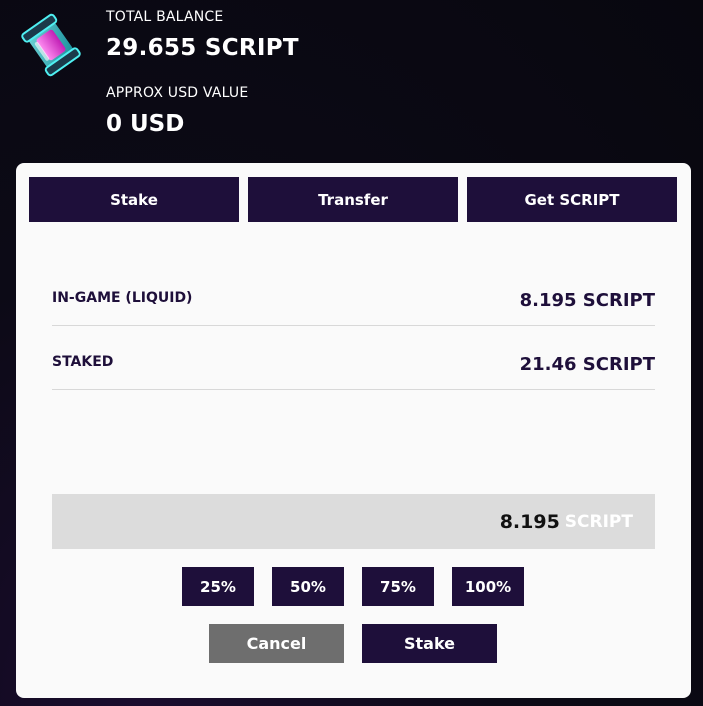  Describe the element at coordinates (429, 643) in the screenshot. I see `stake-button: Stake` at that location.